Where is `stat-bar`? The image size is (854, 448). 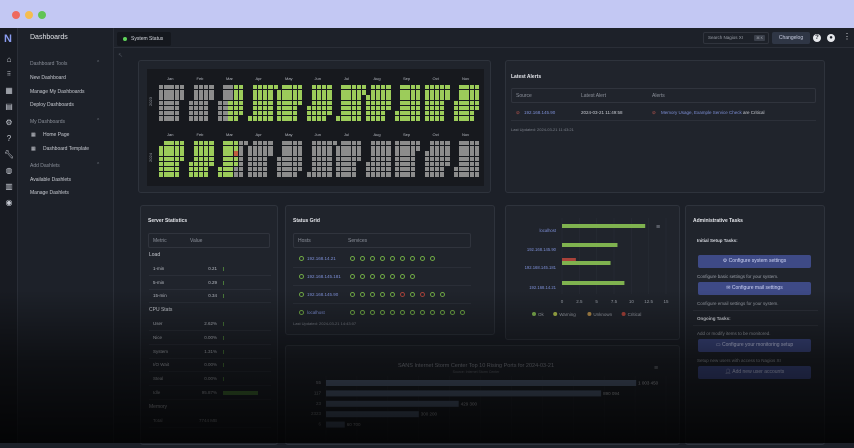
stat-bar is located at coordinates (223, 282).